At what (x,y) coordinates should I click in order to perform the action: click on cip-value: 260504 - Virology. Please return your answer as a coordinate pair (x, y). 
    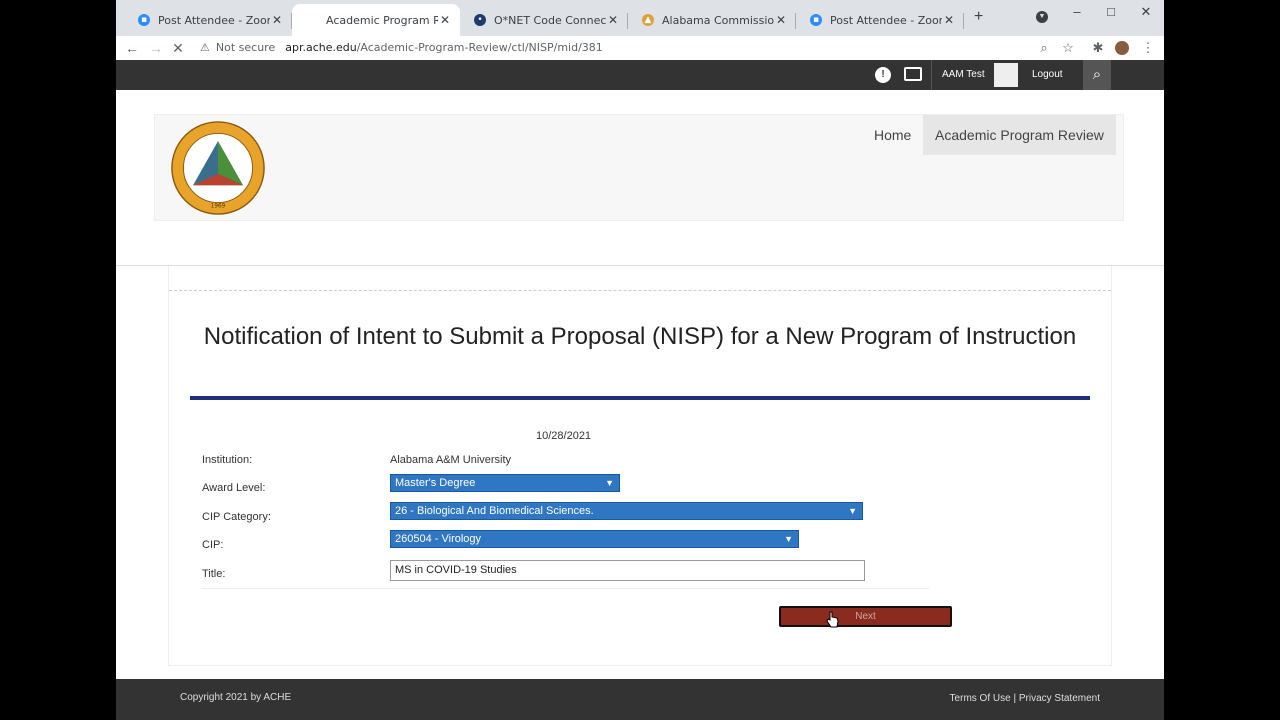
    Looking at the image, I should click on (438, 539).